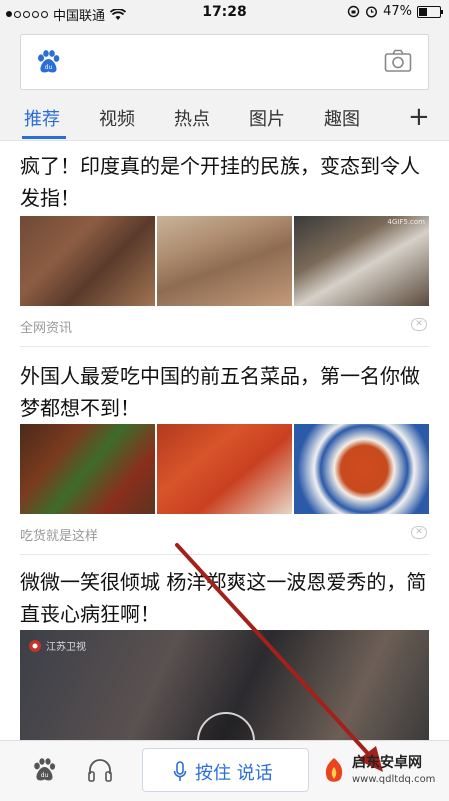 This screenshot has height=801, width=449. Describe the element at coordinates (342, 118) in the screenshot. I see `tab-funny-images: 趣图` at that location.